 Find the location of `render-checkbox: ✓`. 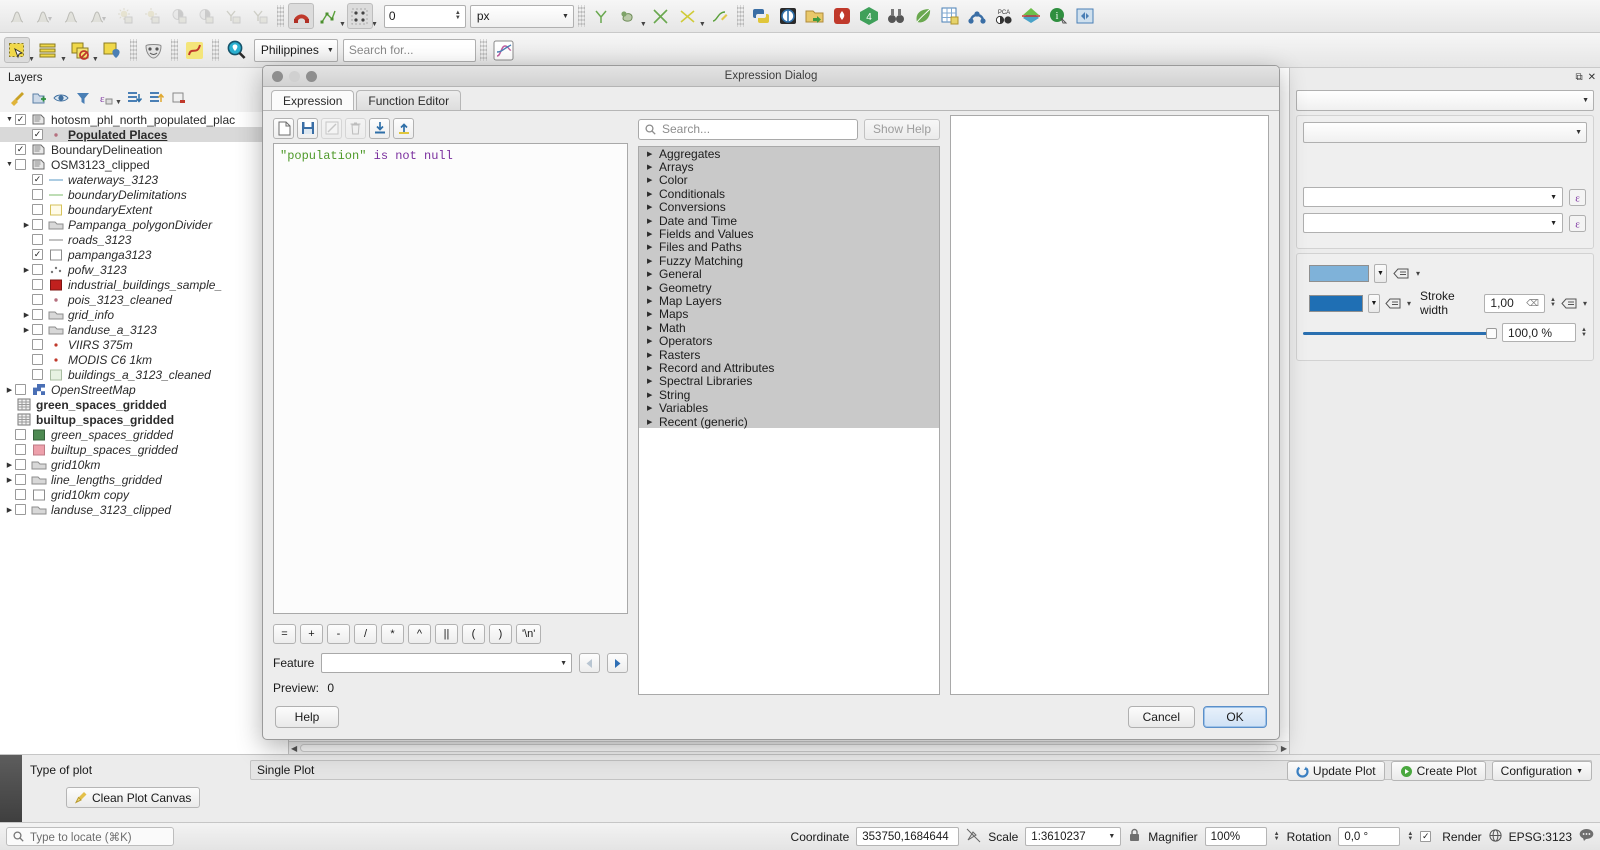

render-checkbox: ✓ is located at coordinates (1426, 836).